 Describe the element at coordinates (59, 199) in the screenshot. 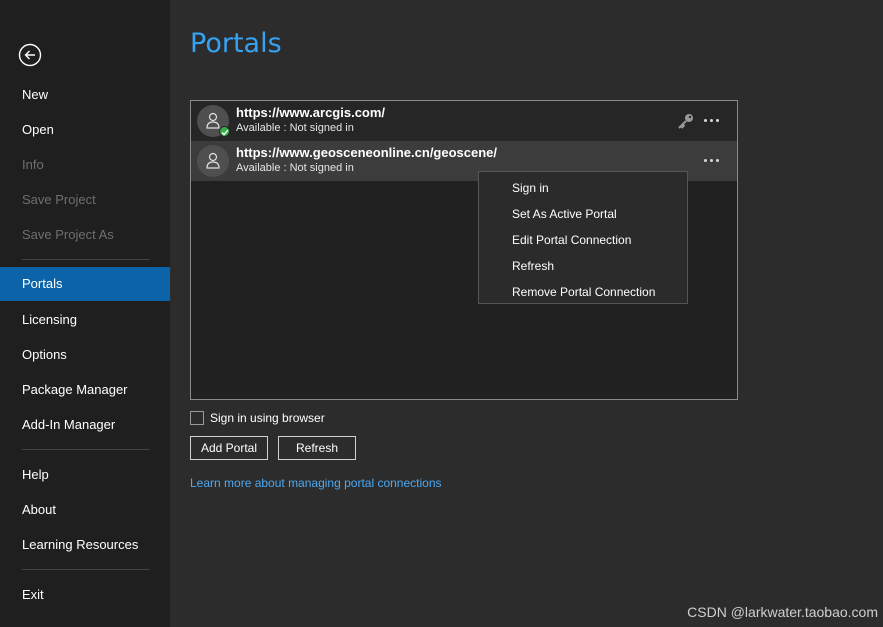

I see `nav-save-project: Save Project` at that location.